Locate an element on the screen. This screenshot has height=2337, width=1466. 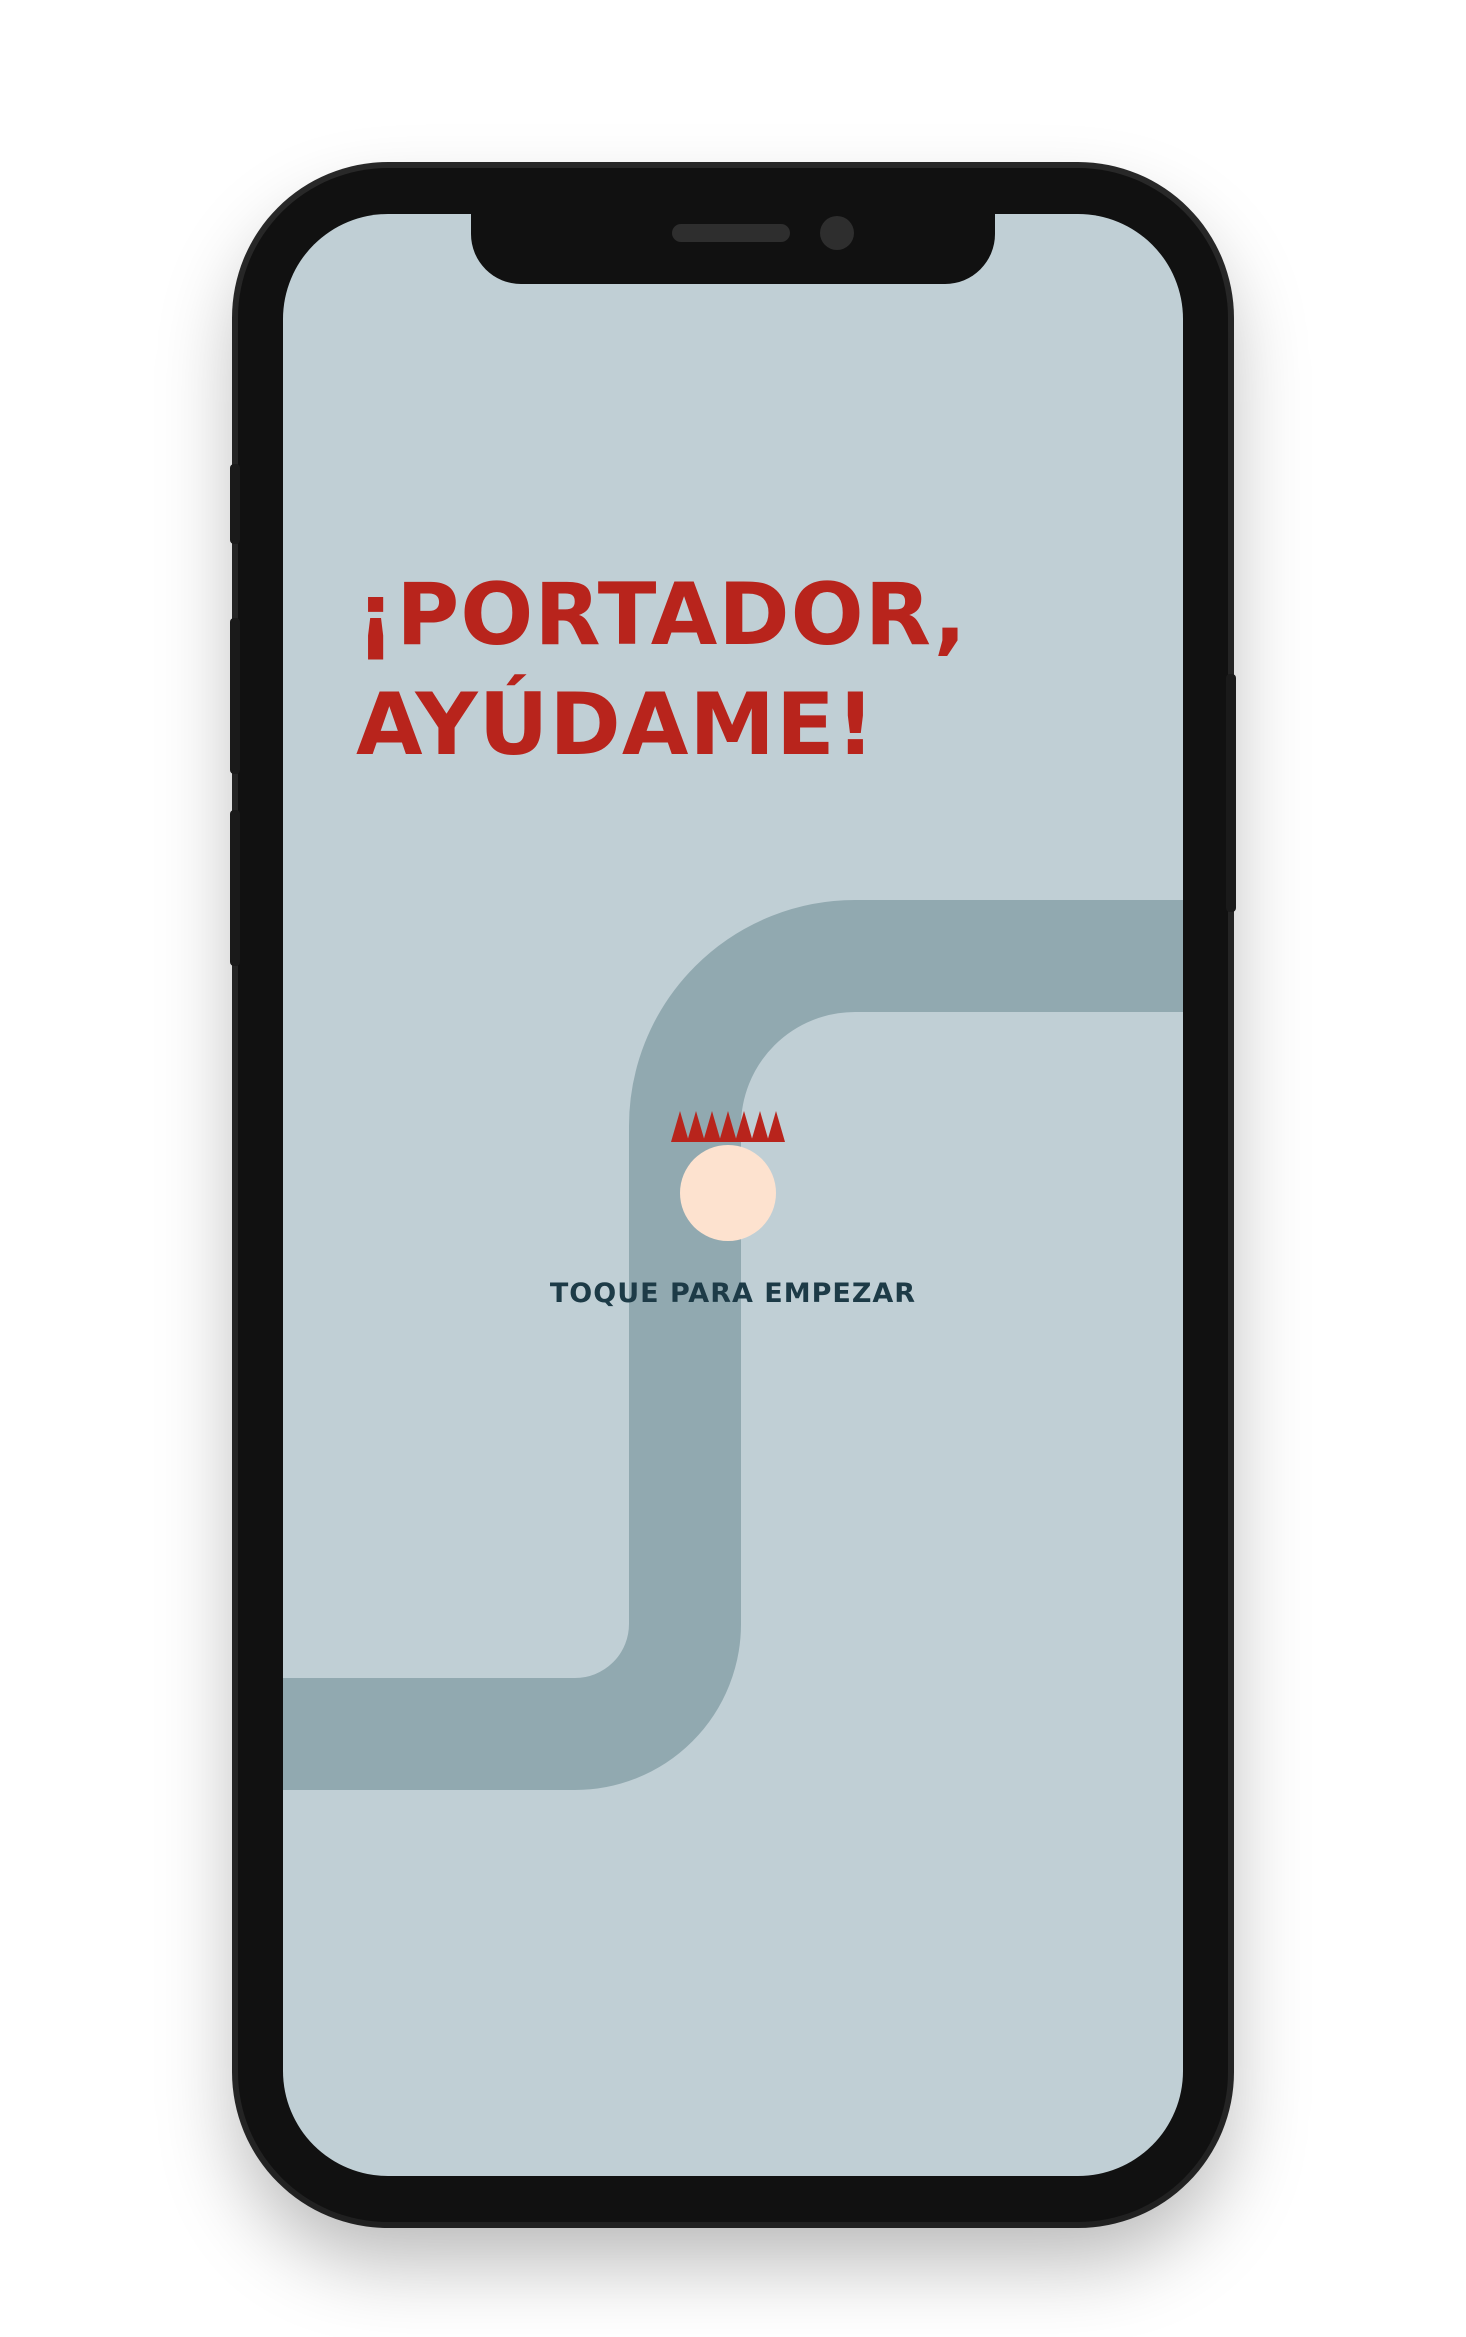
ball-icon is located at coordinates (728, 1193).